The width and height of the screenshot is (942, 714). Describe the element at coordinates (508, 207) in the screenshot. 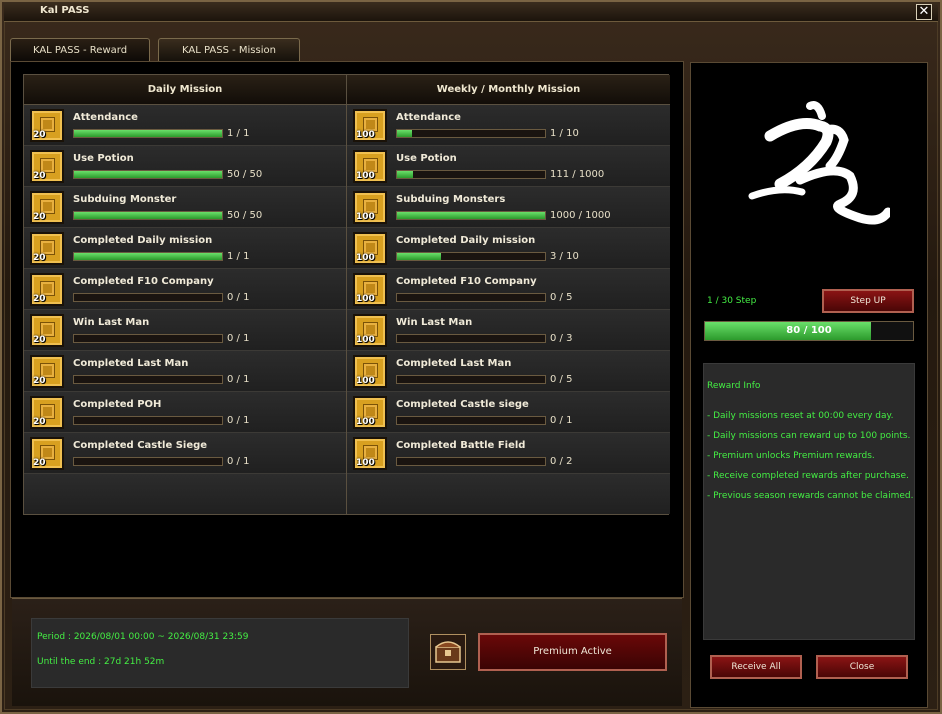

I see `mission-row: 100 Subduing Monsters 1000 / 1000` at that location.